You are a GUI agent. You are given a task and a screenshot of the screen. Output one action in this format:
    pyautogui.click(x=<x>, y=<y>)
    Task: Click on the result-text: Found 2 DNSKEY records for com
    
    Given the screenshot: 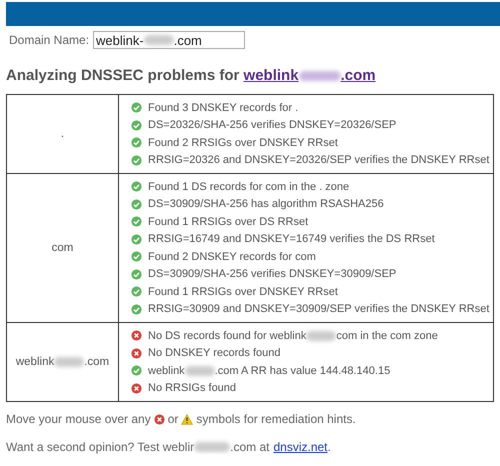 What is the action you would take?
    pyautogui.click(x=232, y=256)
    